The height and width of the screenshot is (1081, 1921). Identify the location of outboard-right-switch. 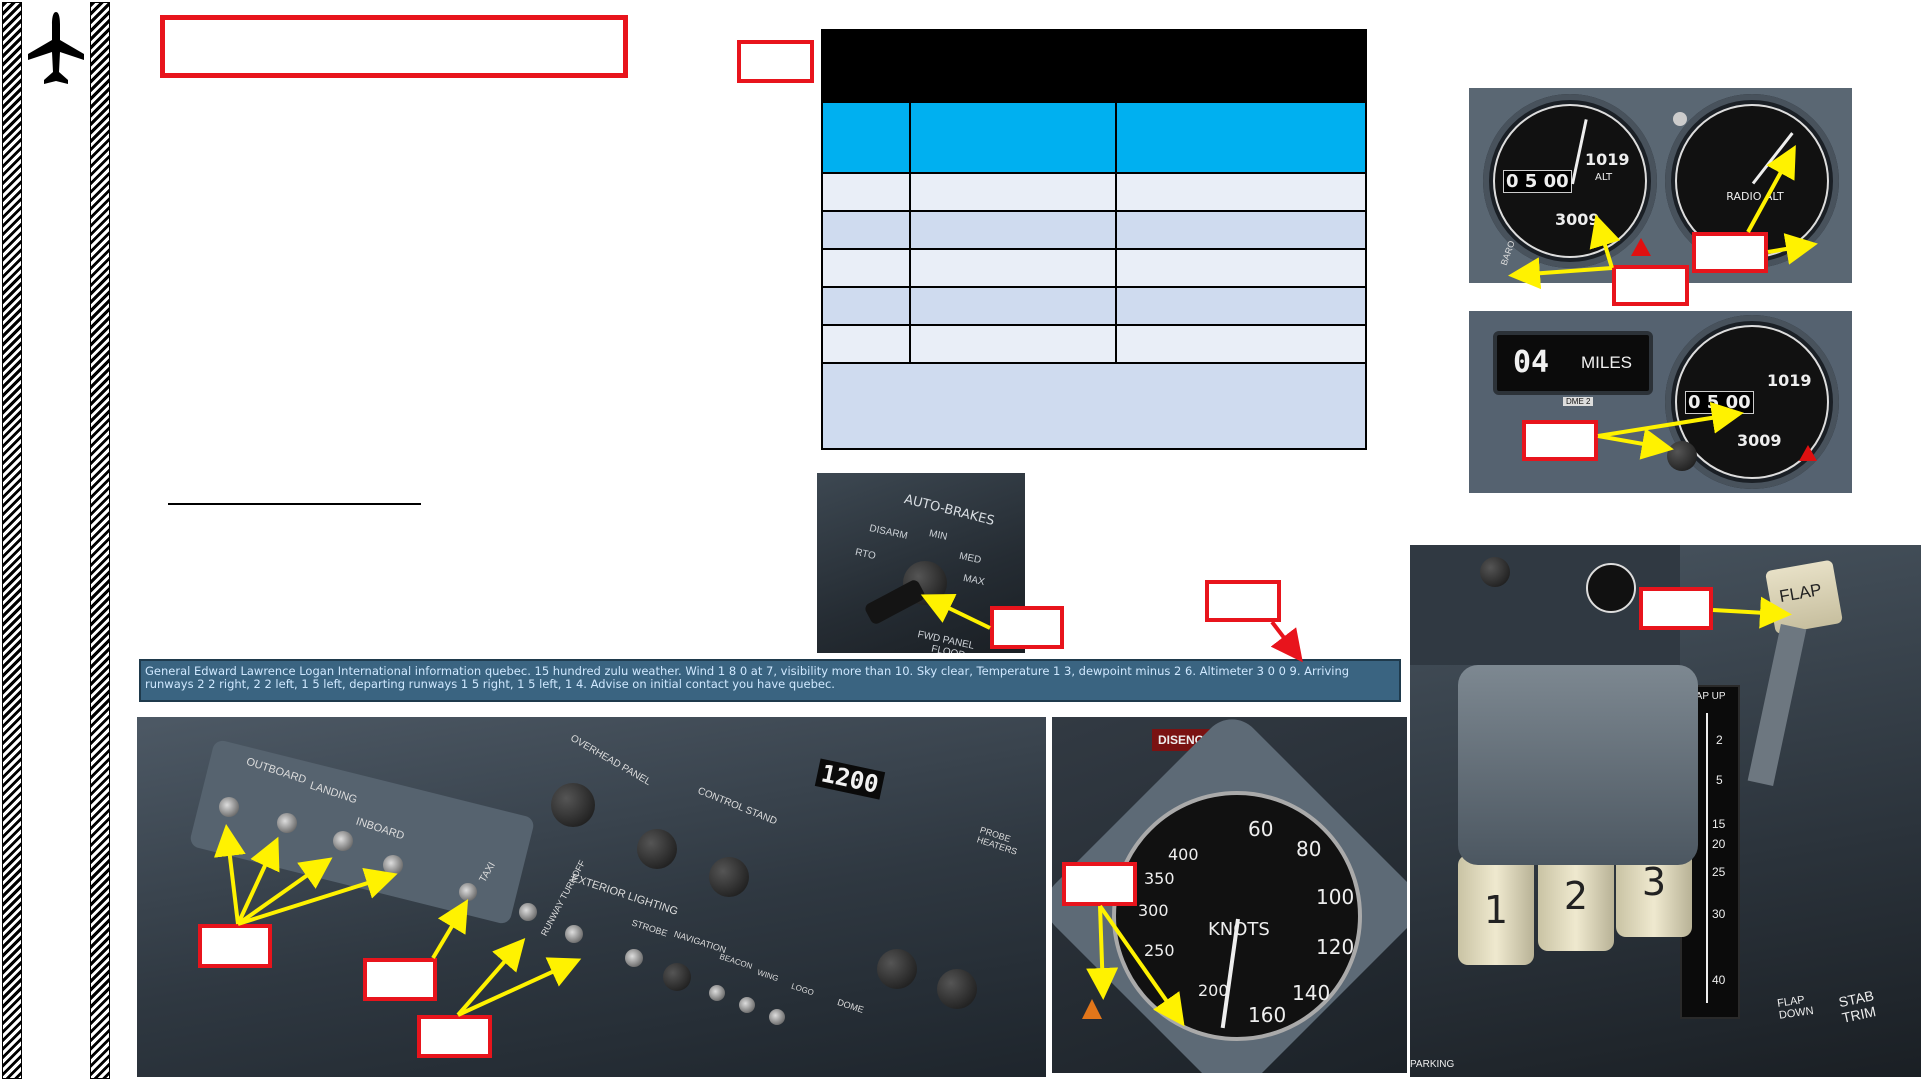
(287, 823).